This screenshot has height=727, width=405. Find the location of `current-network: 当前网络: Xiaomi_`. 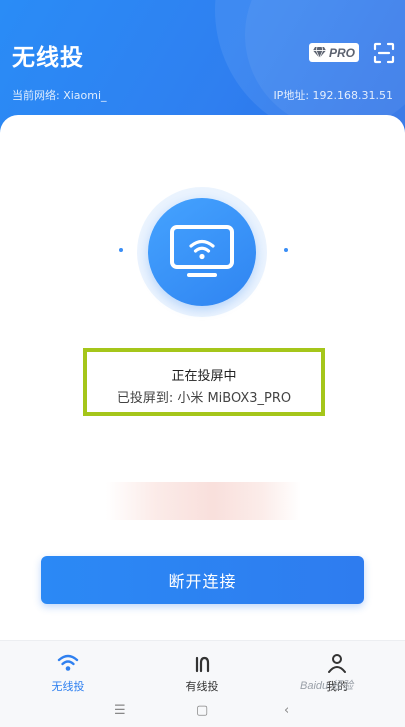

current-network: 当前网络: Xiaomi_ is located at coordinates (59, 95).